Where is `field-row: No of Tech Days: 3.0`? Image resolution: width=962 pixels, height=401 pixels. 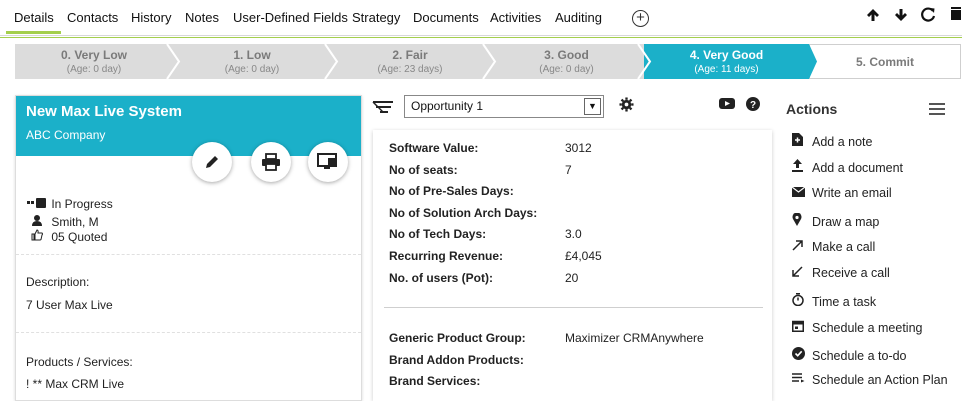 field-row: No of Tech Days: 3.0 is located at coordinates (485, 234).